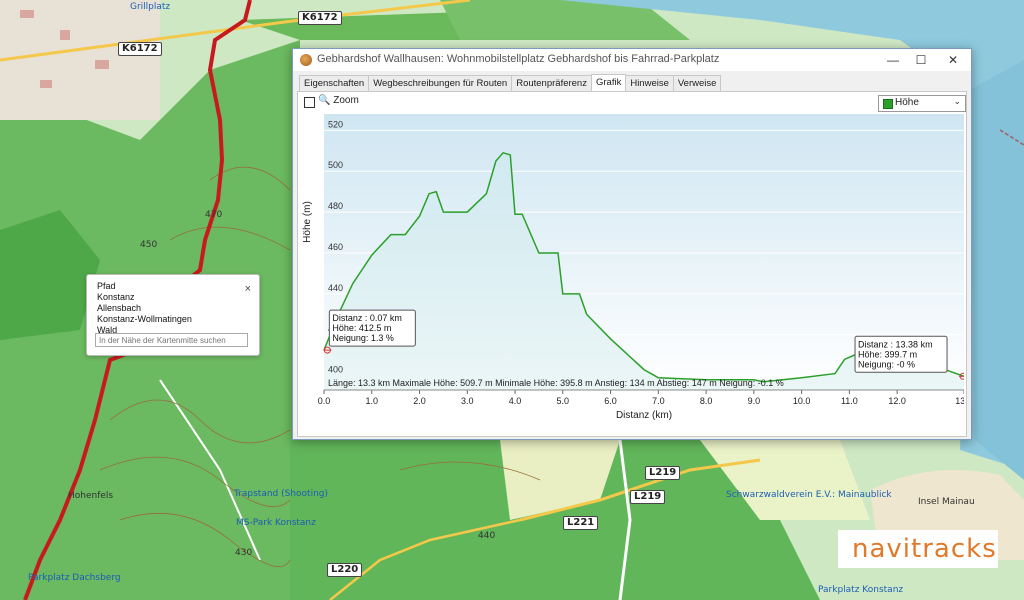  I want to click on y-axis-label: Höhe (m), so click(307, 222).